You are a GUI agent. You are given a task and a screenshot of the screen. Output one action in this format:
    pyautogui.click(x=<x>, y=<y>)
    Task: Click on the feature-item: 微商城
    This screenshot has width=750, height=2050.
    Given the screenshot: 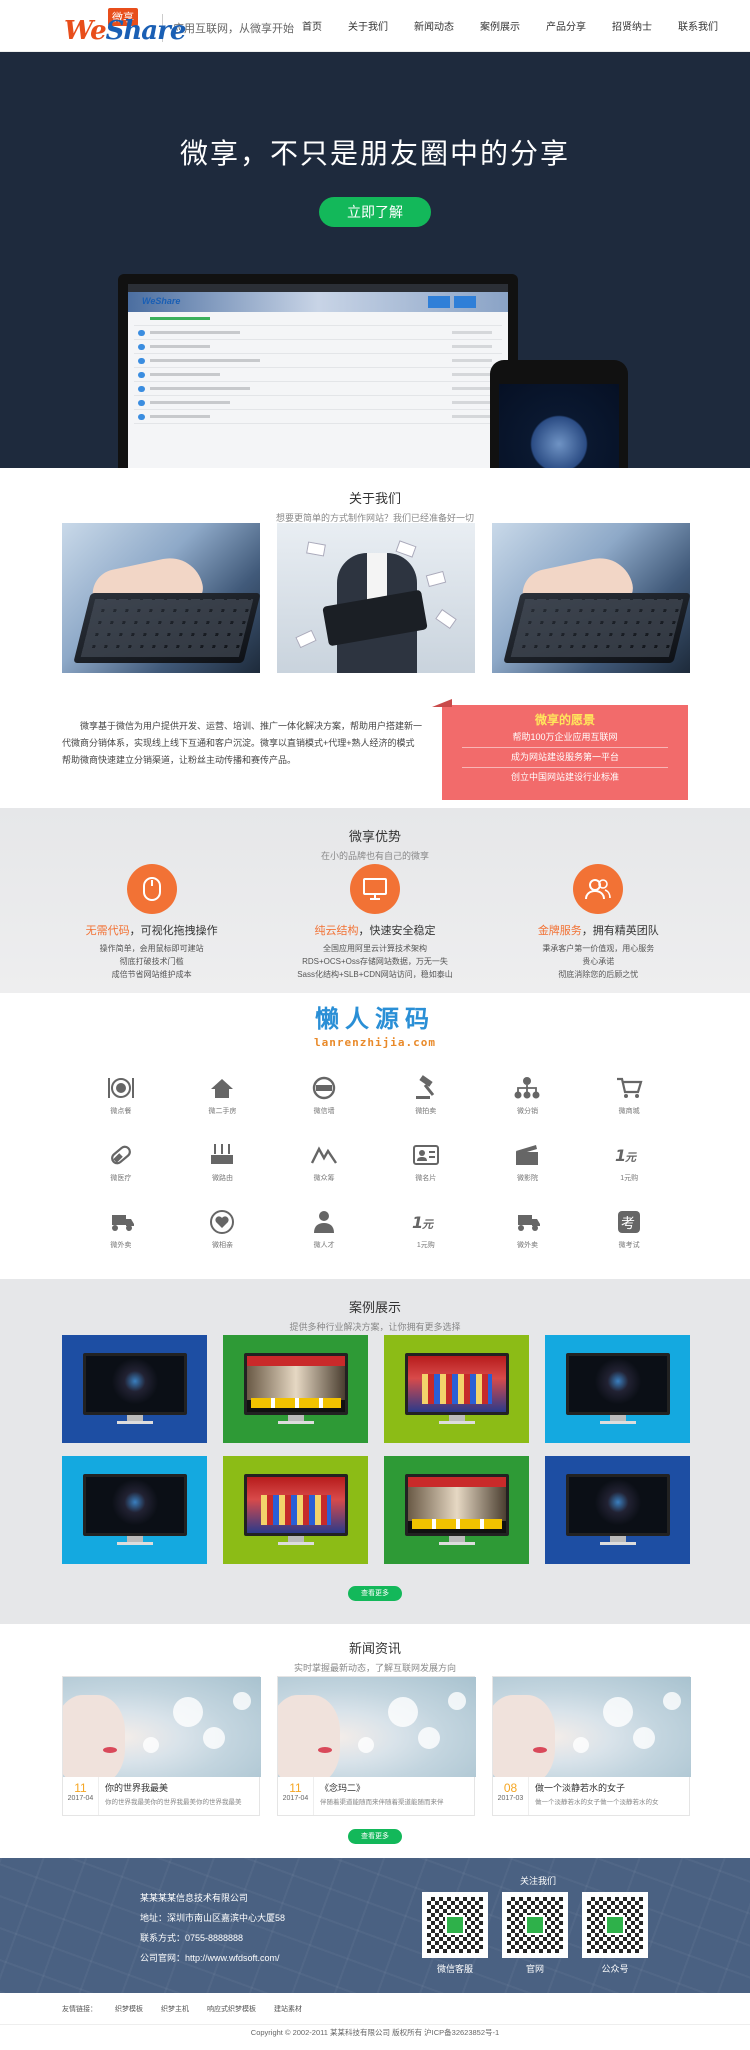 What is the action you would take?
    pyautogui.click(x=629, y=1094)
    